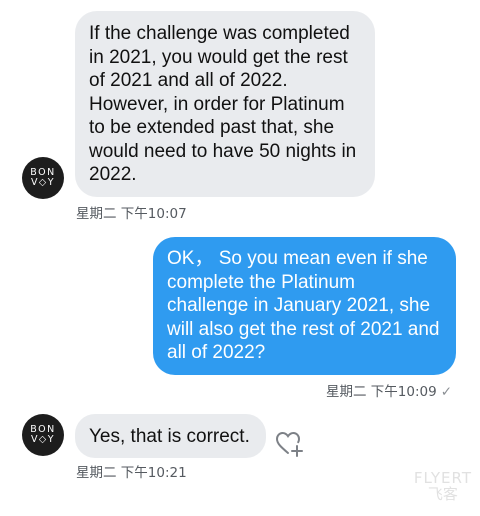  I want to click on message-timestamp: 星期二 下午10:09 ✓, so click(389, 390).